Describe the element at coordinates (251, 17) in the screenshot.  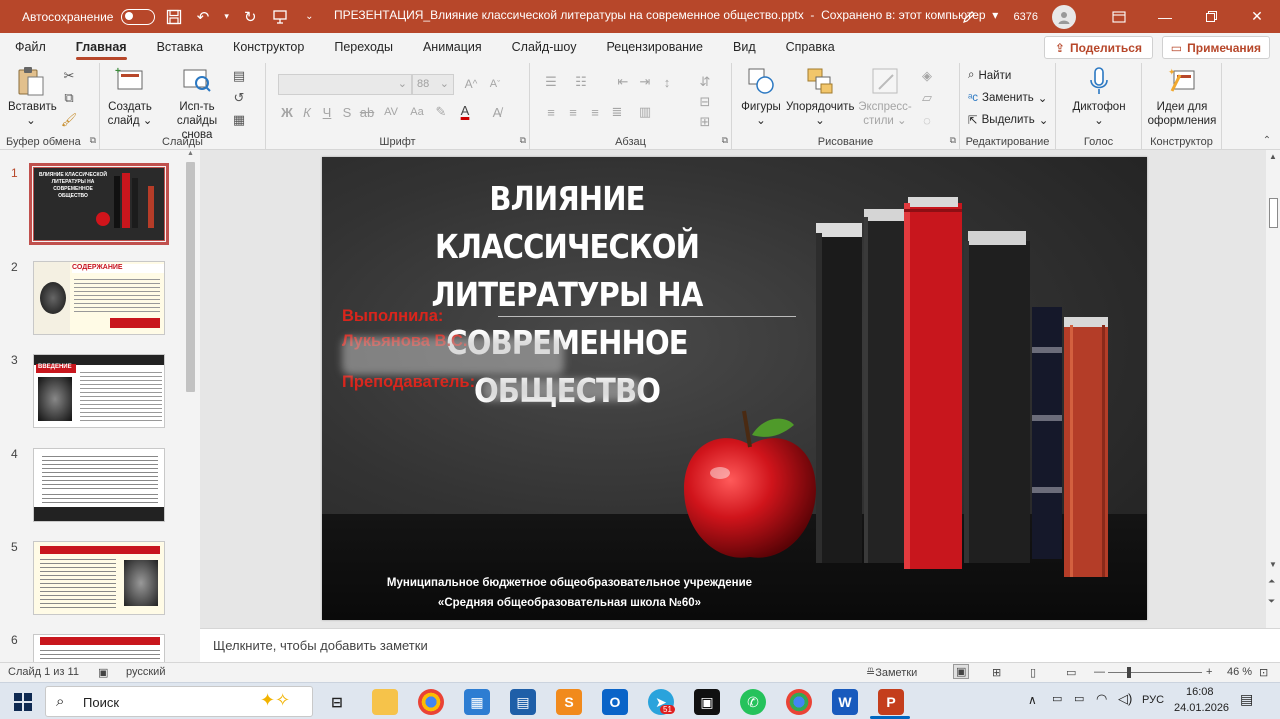
I see `redo-icon: ↻` at that location.